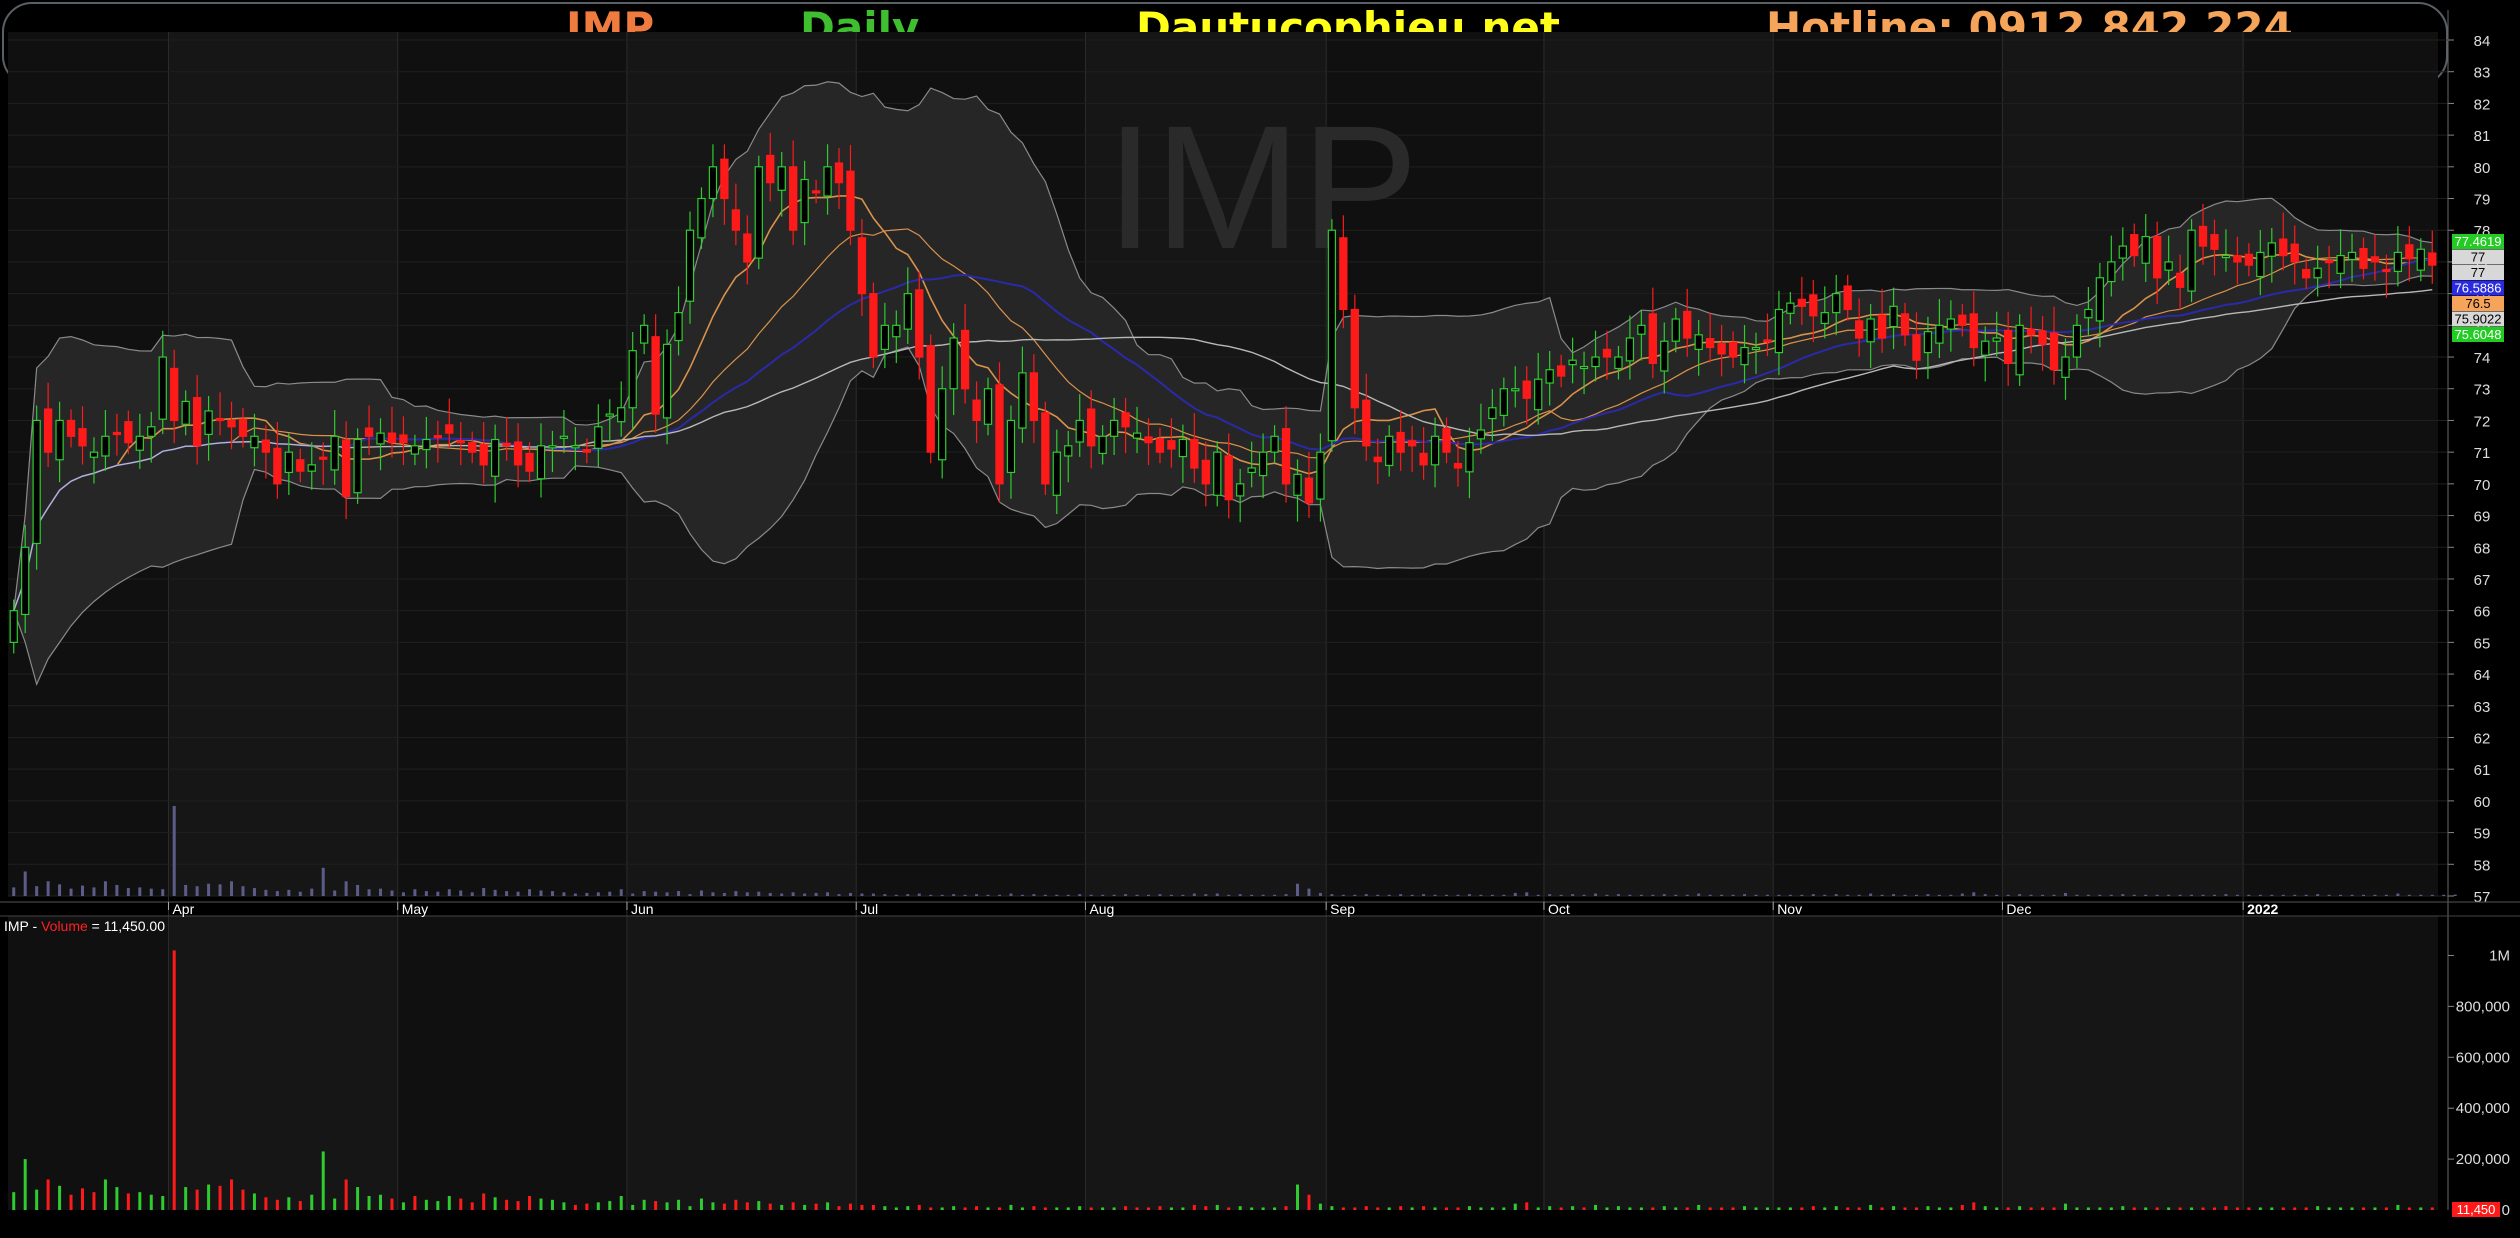 The image size is (2520, 1238). I want to click on price-tick-label: 61, so click(2482, 770).